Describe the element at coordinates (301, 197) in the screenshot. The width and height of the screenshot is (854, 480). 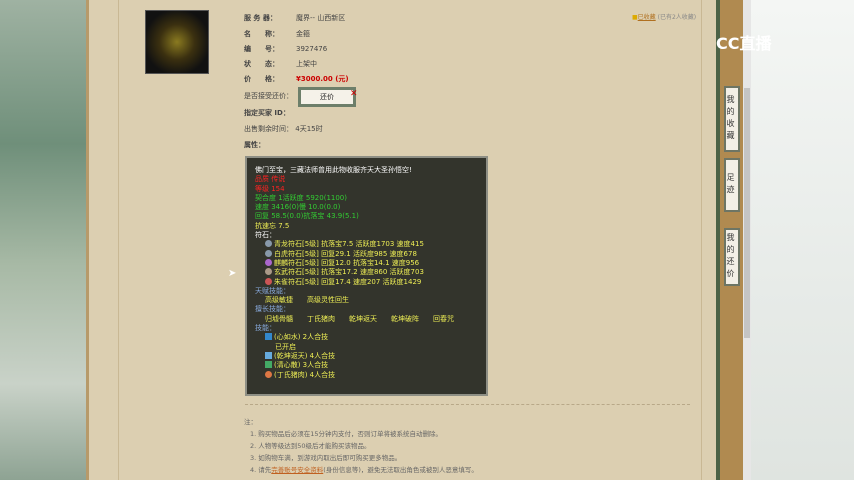
I see `attr-green: 契合度 1活跃度 5920(1100)` at that location.